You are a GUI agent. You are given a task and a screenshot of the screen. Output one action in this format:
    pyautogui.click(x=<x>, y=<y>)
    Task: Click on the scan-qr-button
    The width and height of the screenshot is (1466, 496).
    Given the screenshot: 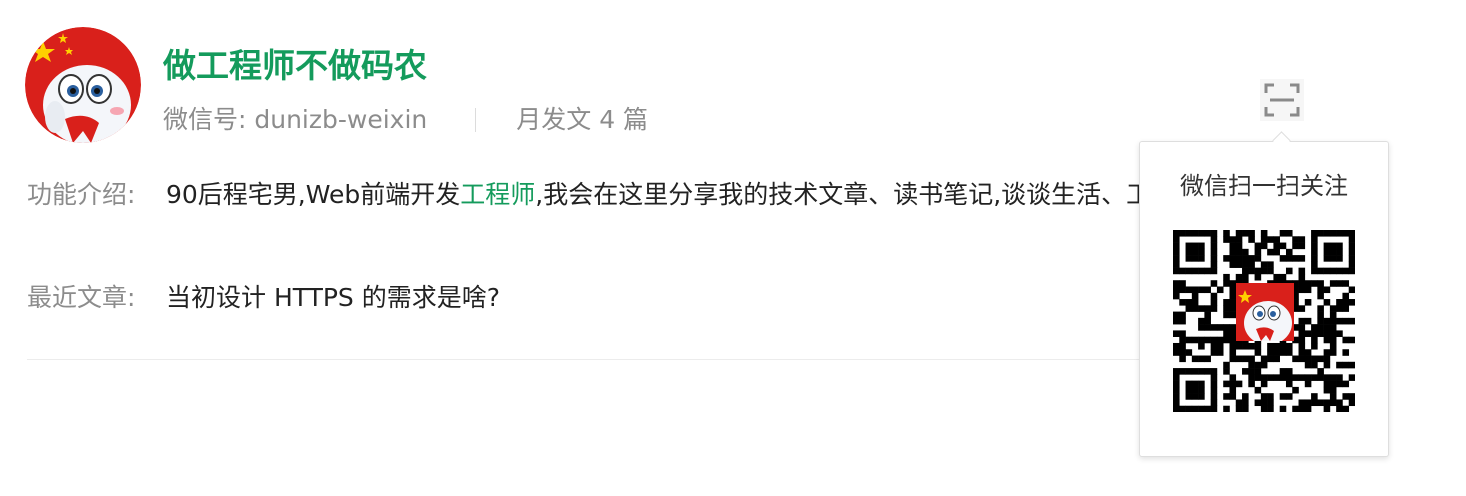 What is the action you would take?
    pyautogui.click(x=1282, y=100)
    